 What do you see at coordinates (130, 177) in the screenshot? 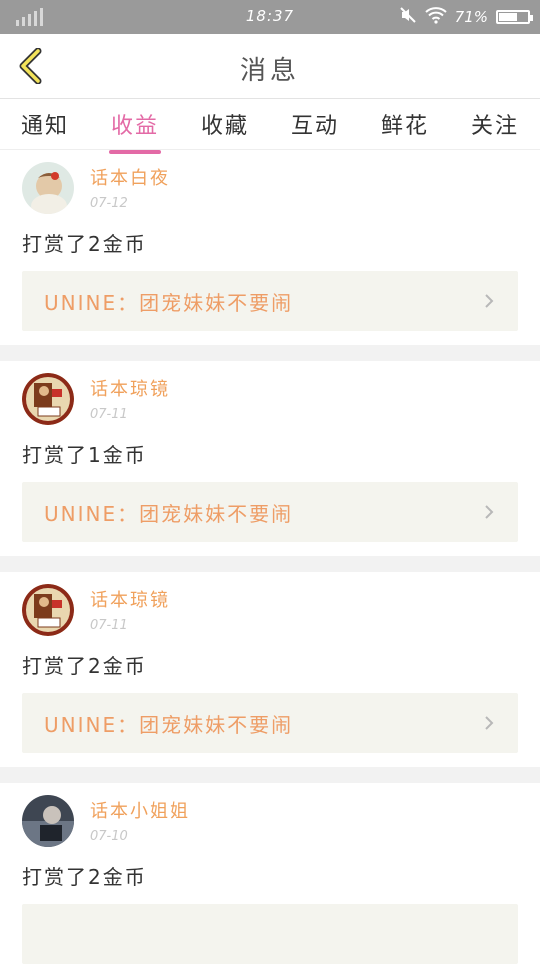
I see `username: 话本白夜` at bounding box center [130, 177].